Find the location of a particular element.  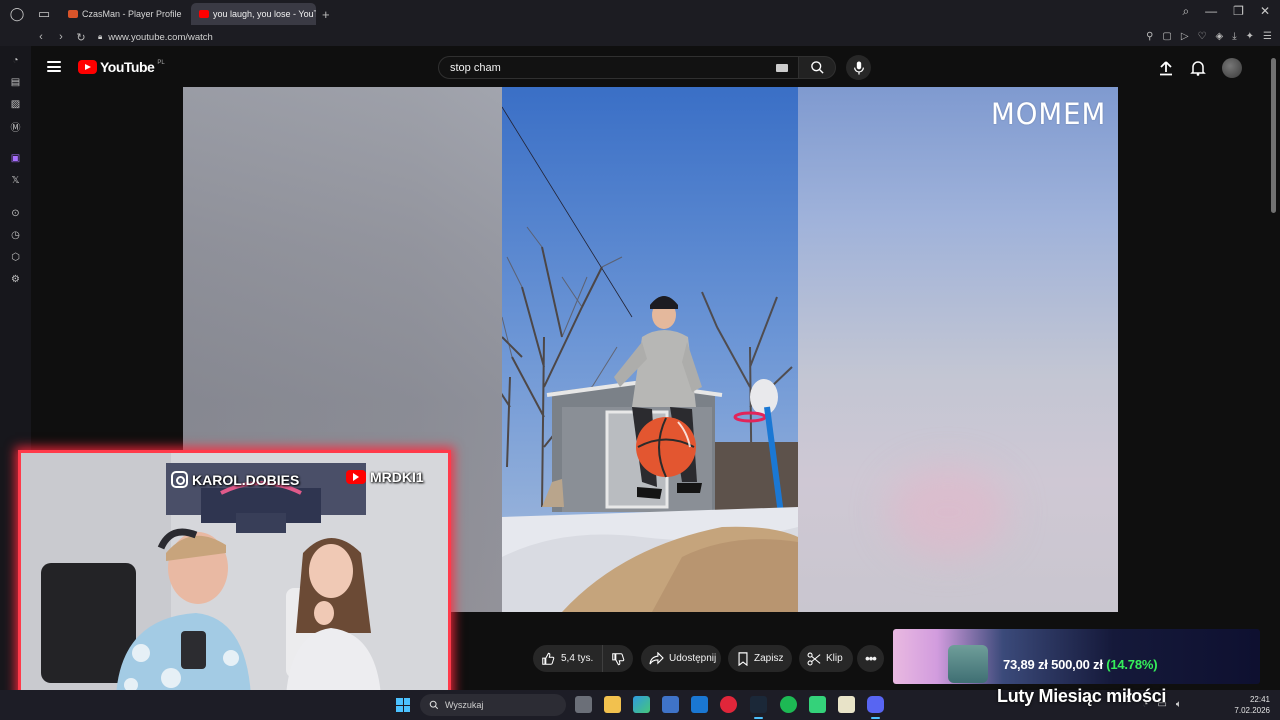

webcam-scene is located at coordinates (234, 574).